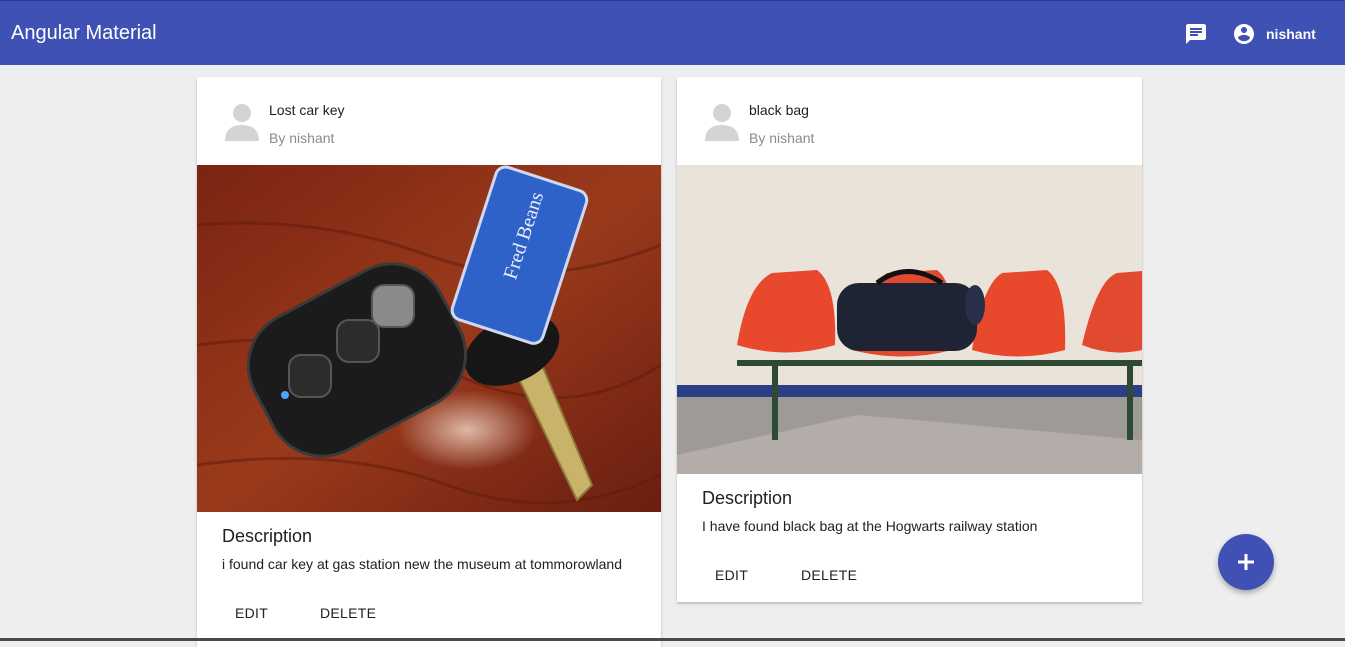  I want to click on card-title: Lost car key, so click(307, 110).